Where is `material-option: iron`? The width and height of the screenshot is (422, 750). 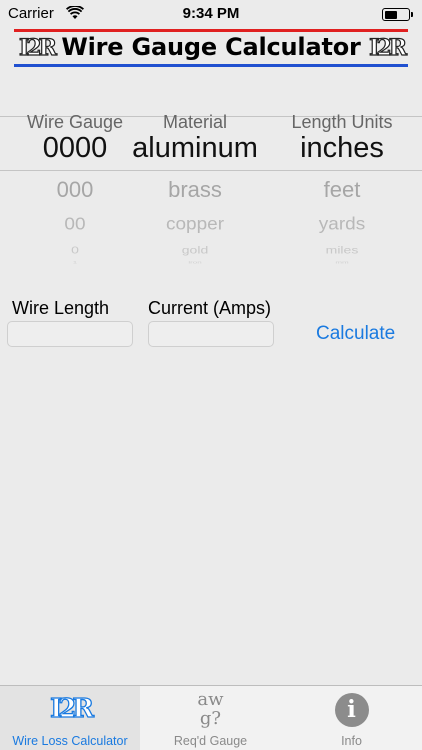
material-option: iron is located at coordinates (195, 263).